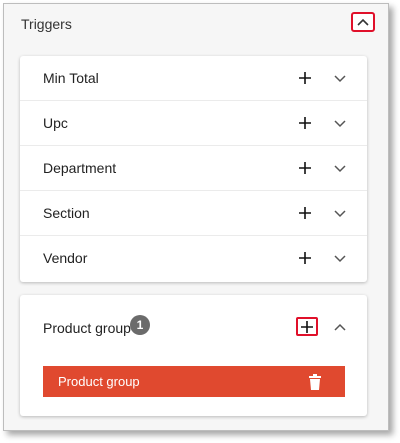  I want to click on add-product-group-button, so click(307, 326).